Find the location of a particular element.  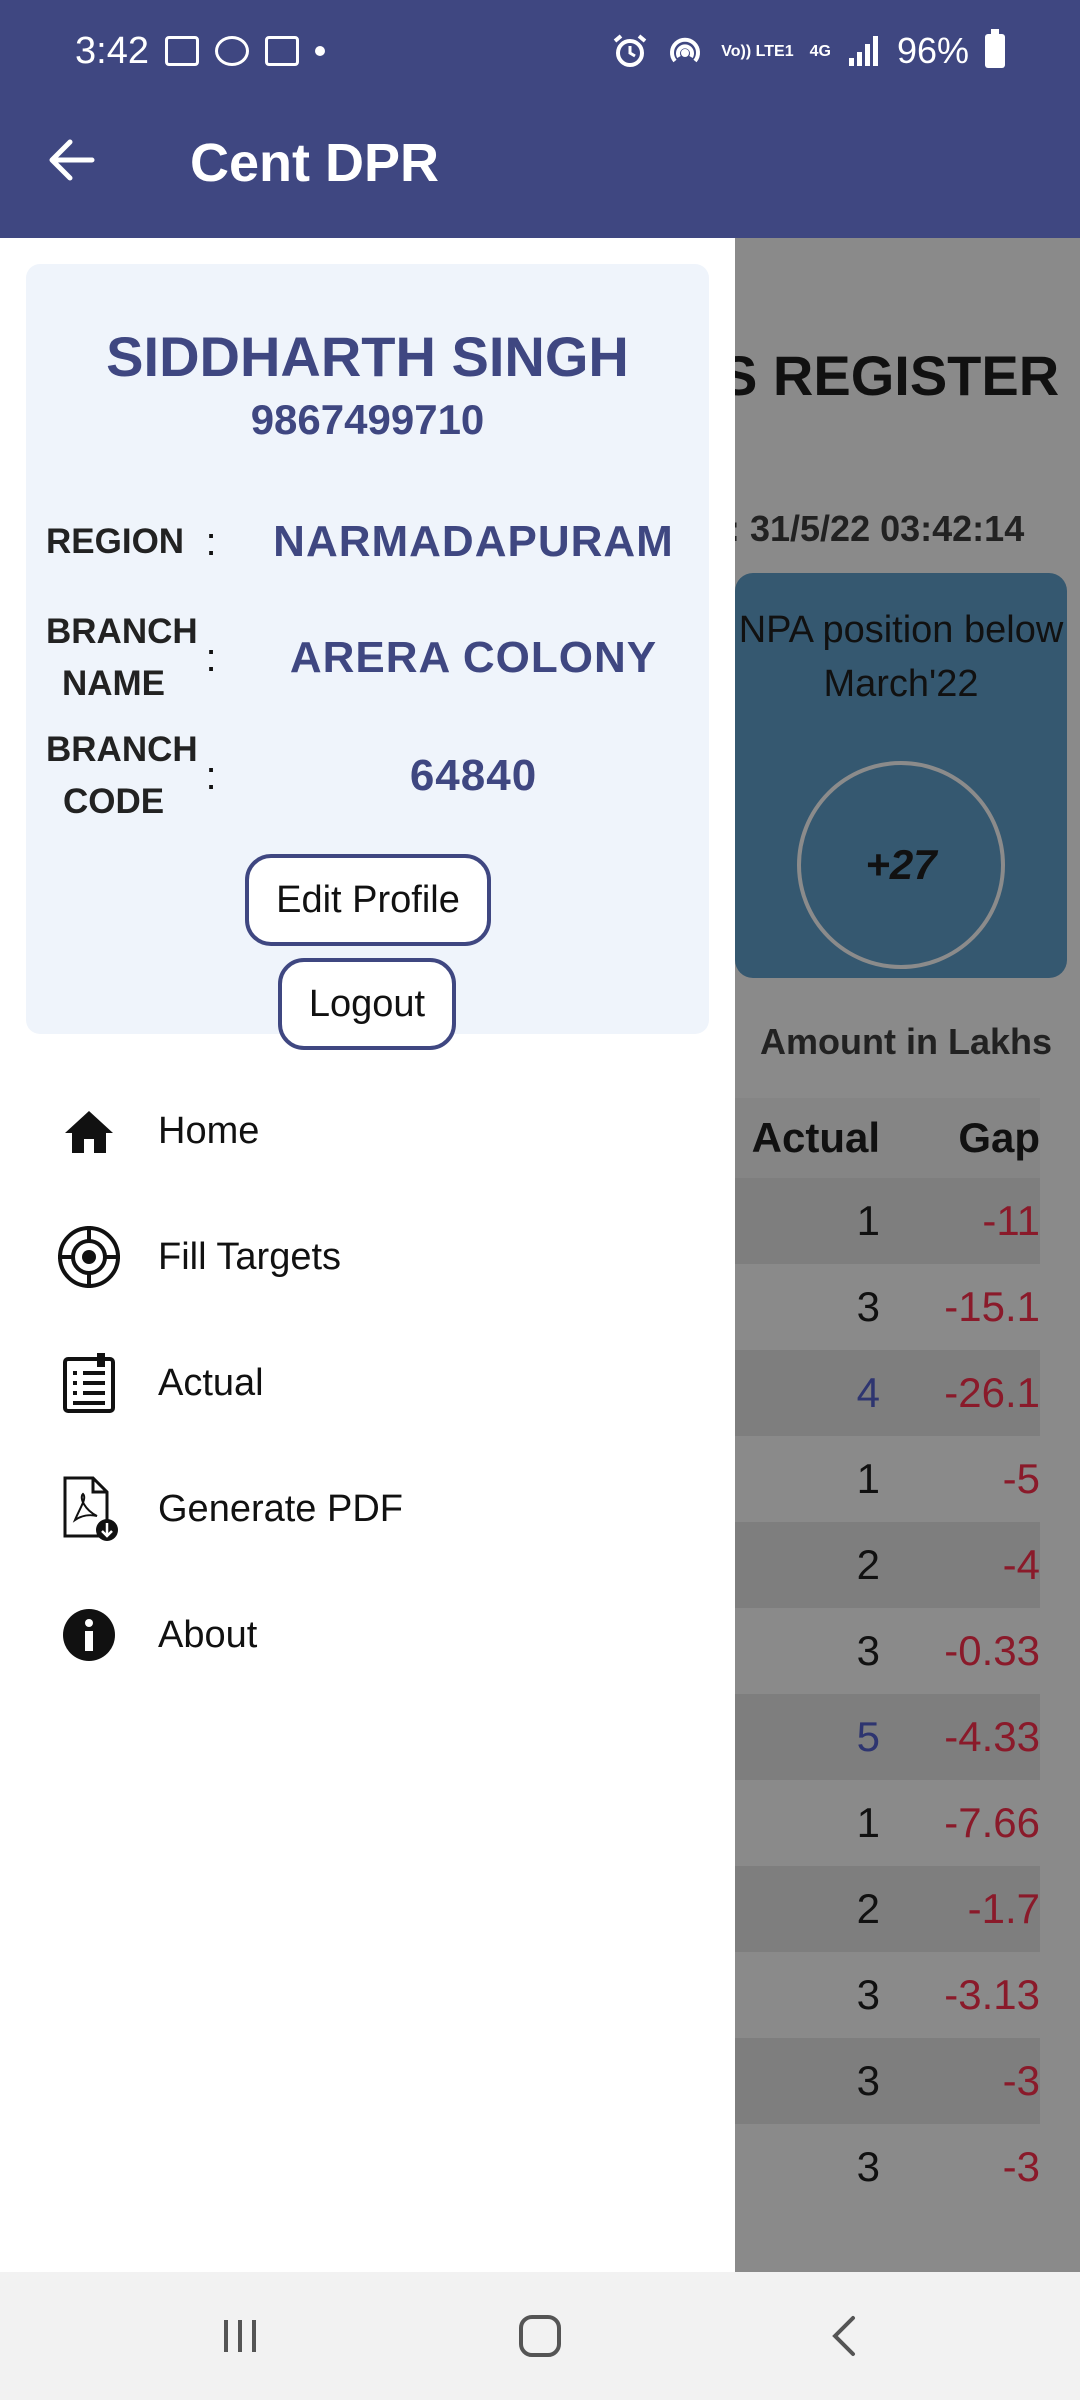

battery-icon is located at coordinates (995, 48).